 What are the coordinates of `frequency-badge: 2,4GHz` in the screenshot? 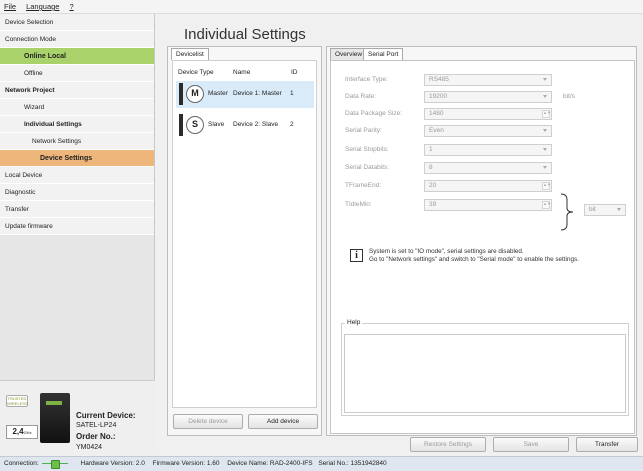 It's located at (22, 432).